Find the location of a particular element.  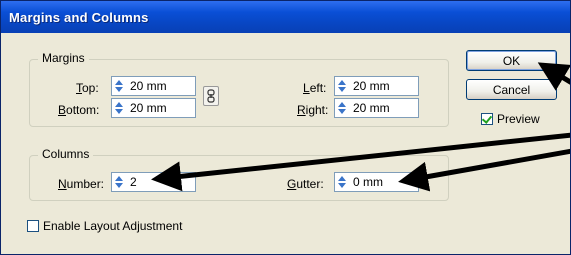

layout-adjustment-box is located at coordinates (33, 226).